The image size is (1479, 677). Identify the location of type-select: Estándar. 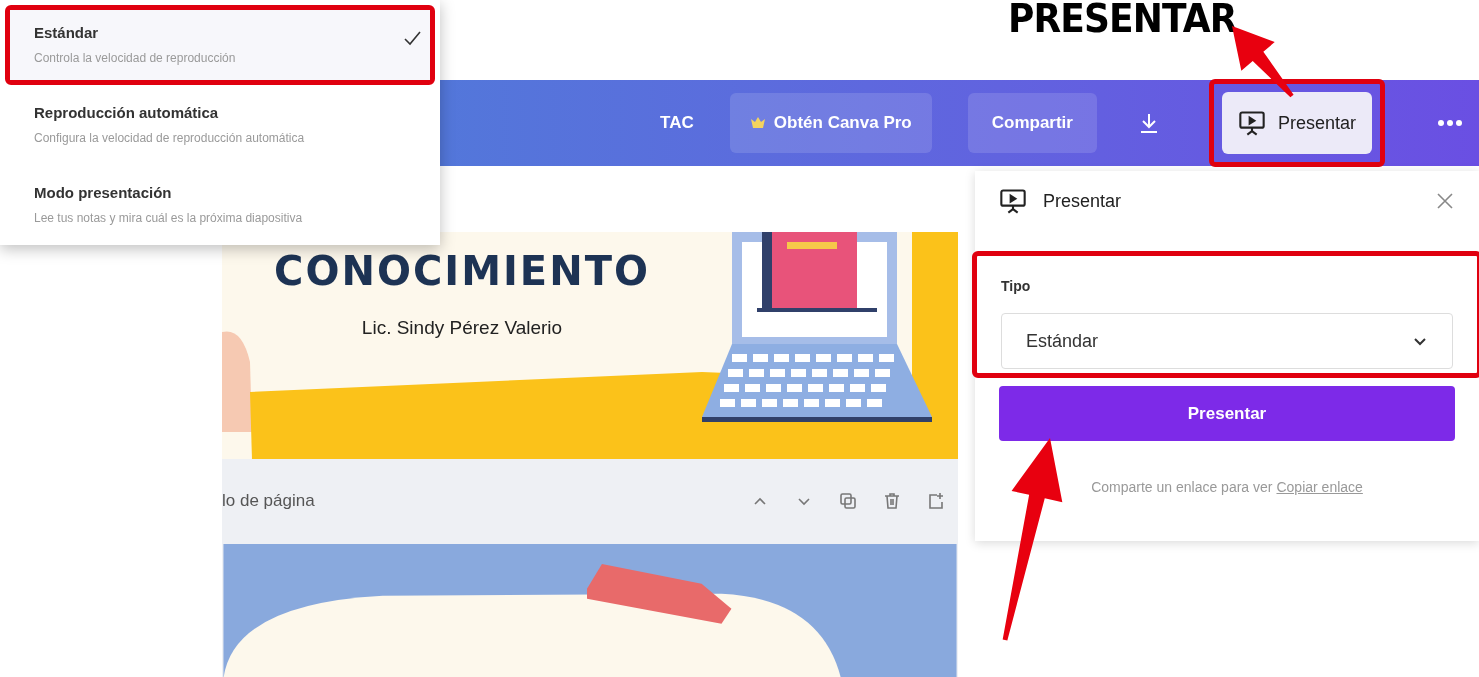
(1227, 341).